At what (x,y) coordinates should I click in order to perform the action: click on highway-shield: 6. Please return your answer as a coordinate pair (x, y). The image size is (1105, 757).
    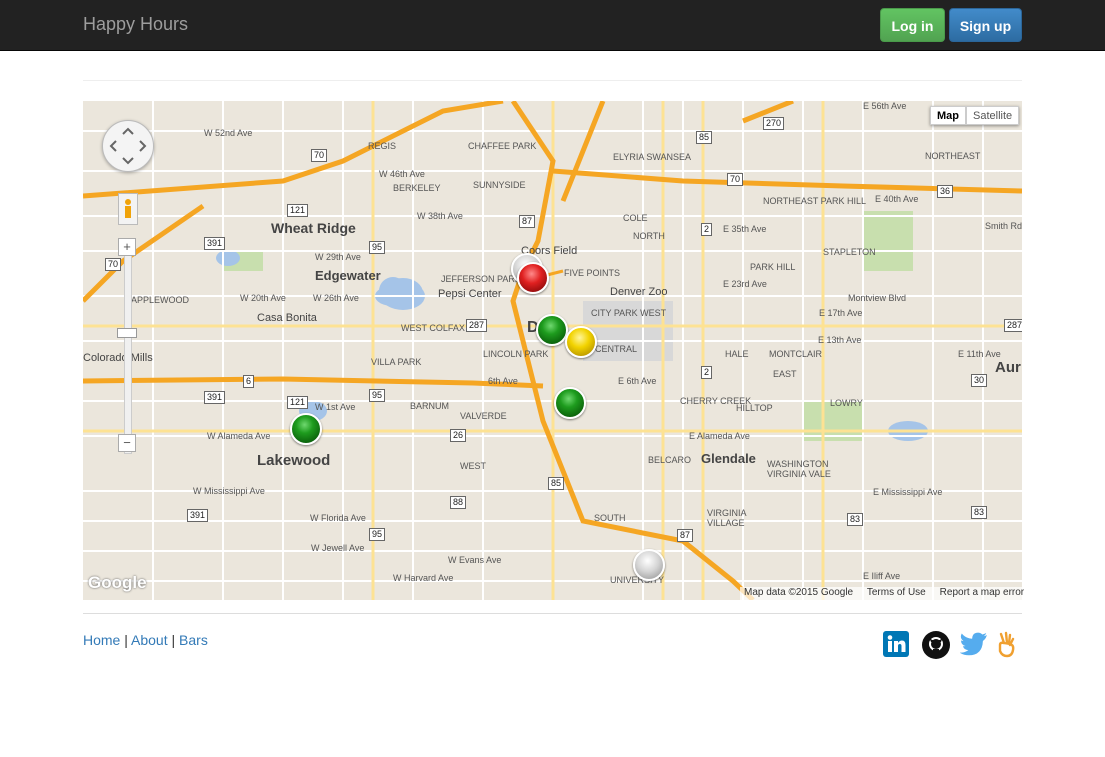
    Looking at the image, I should click on (249, 381).